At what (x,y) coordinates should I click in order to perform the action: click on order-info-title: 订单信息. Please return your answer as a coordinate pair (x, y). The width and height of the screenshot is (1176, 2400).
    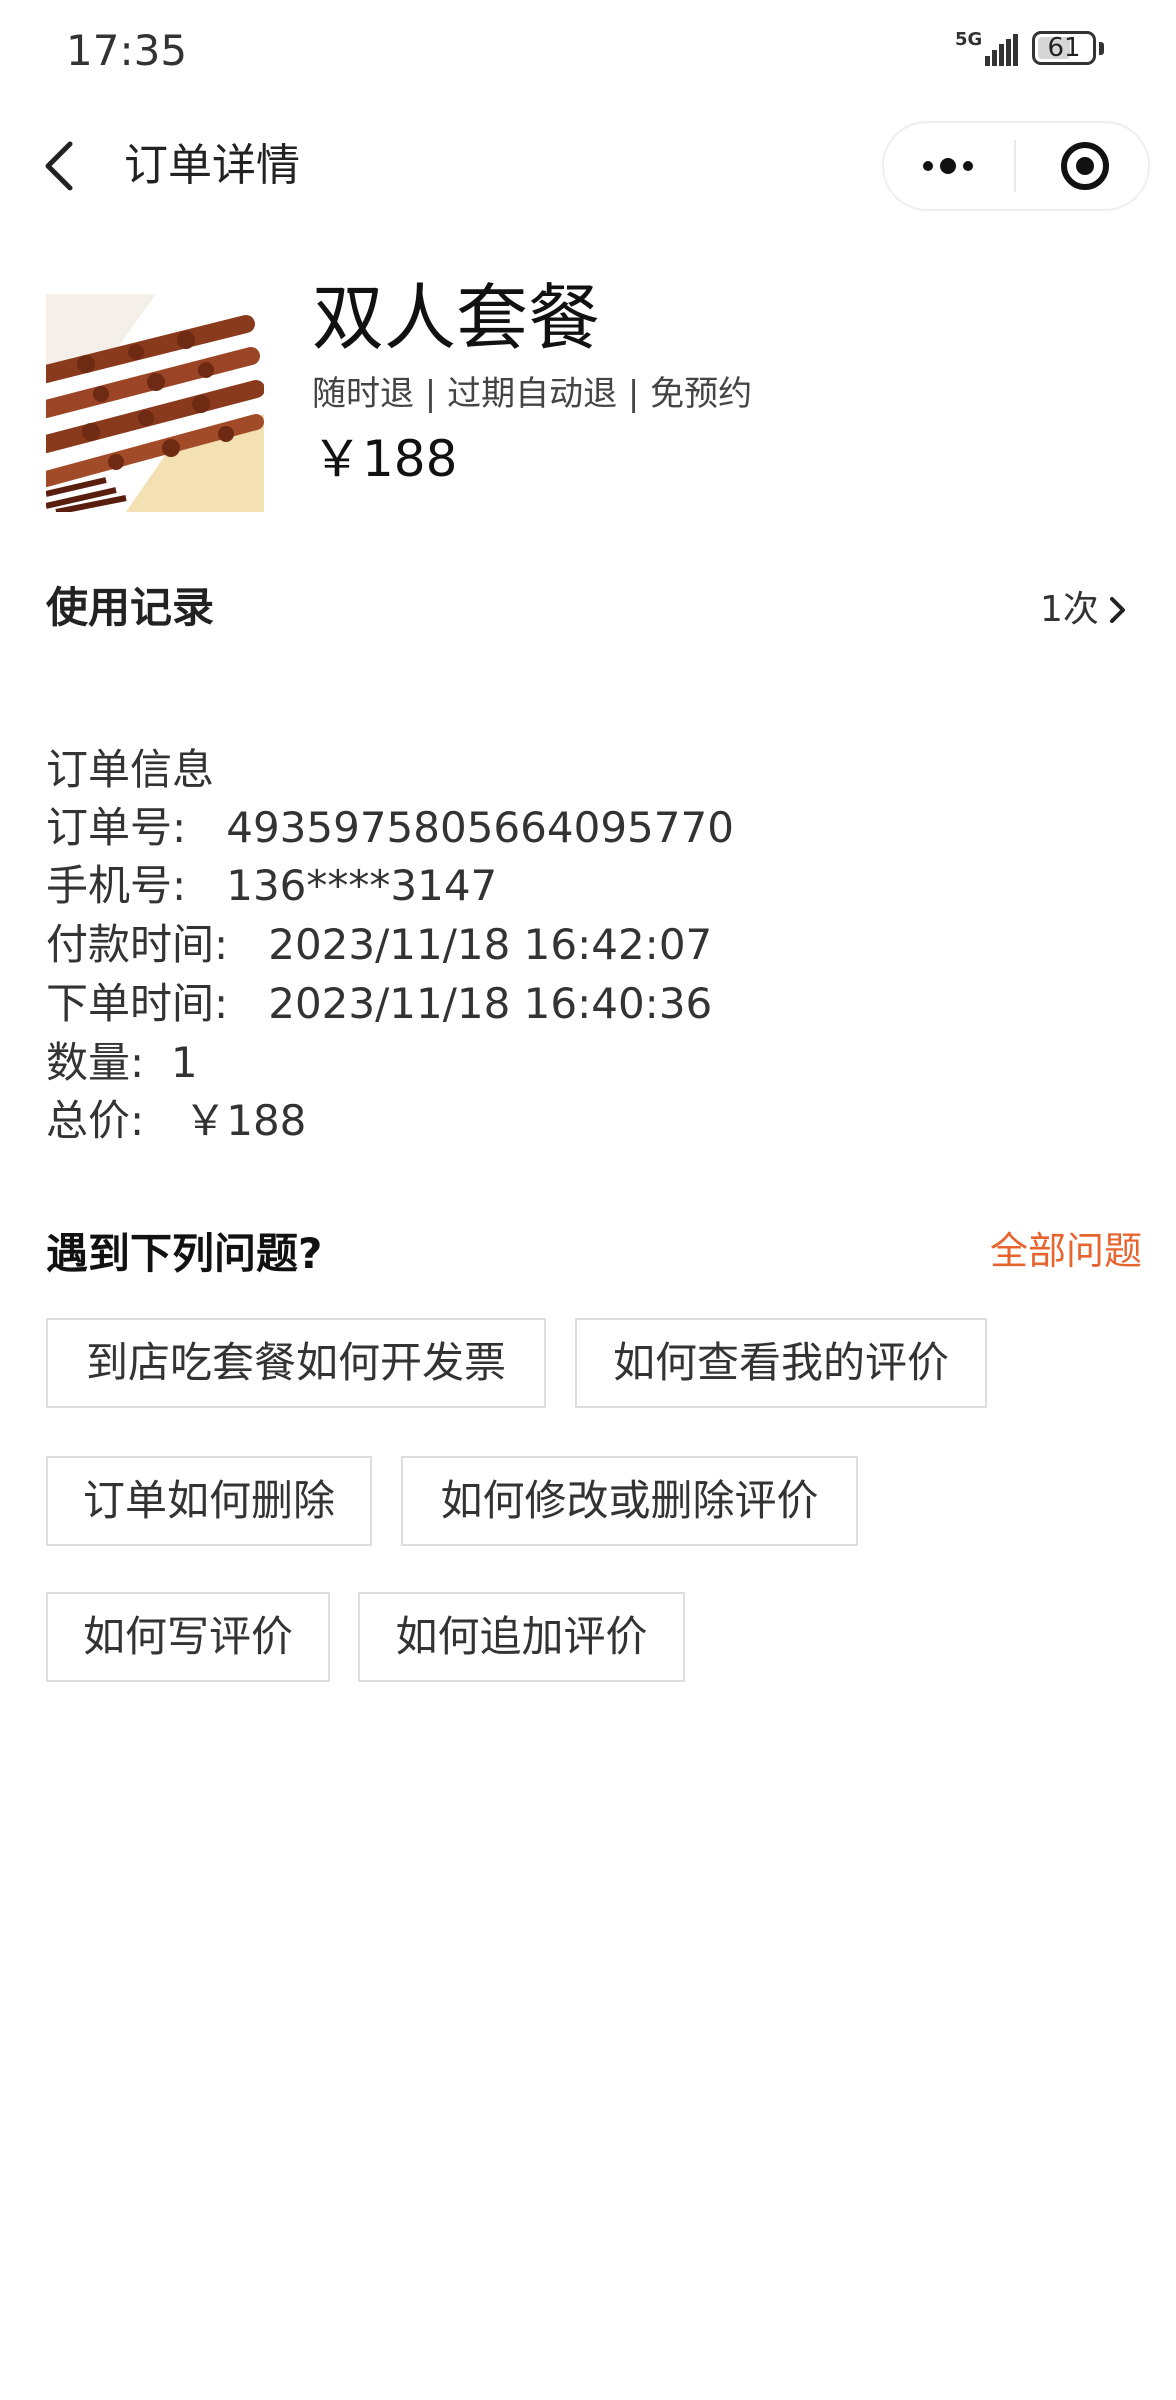
    Looking at the image, I should click on (130, 769).